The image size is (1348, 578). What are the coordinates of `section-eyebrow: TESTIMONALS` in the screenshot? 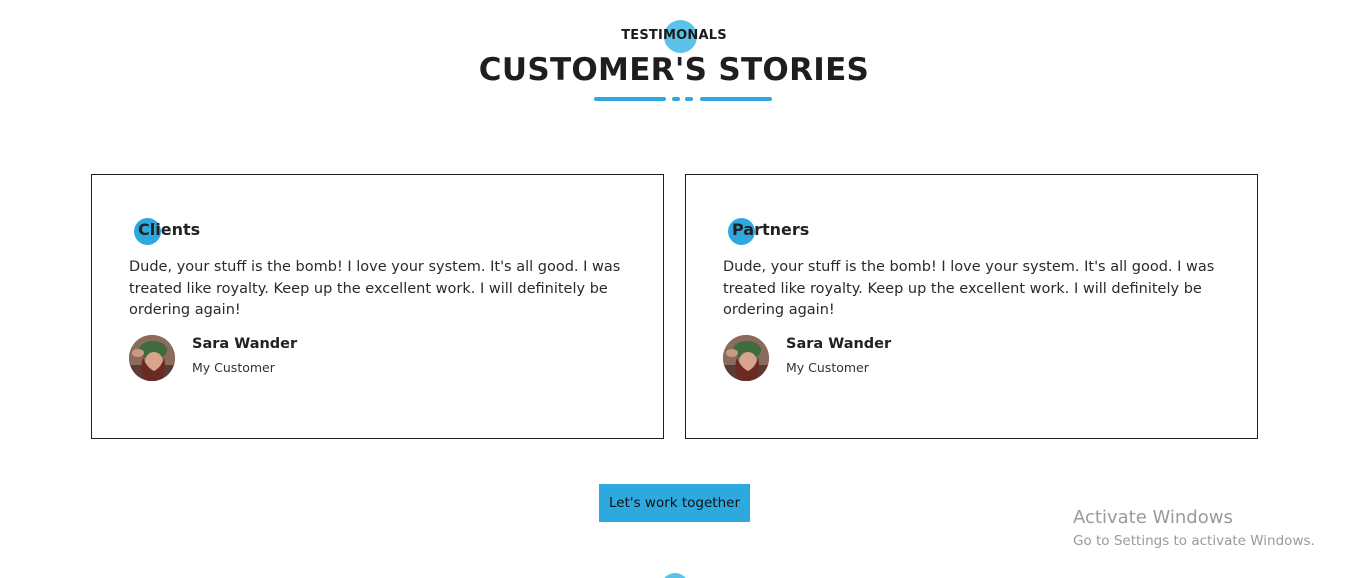 It's located at (674, 35).